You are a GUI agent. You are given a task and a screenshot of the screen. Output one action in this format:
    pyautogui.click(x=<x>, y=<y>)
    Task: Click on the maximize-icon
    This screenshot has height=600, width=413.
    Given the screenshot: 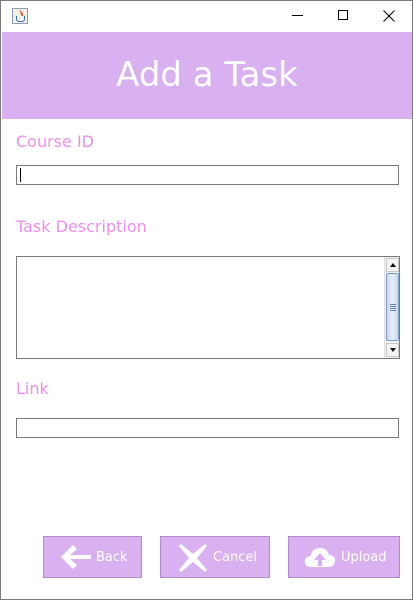 What is the action you would take?
    pyautogui.click(x=343, y=15)
    